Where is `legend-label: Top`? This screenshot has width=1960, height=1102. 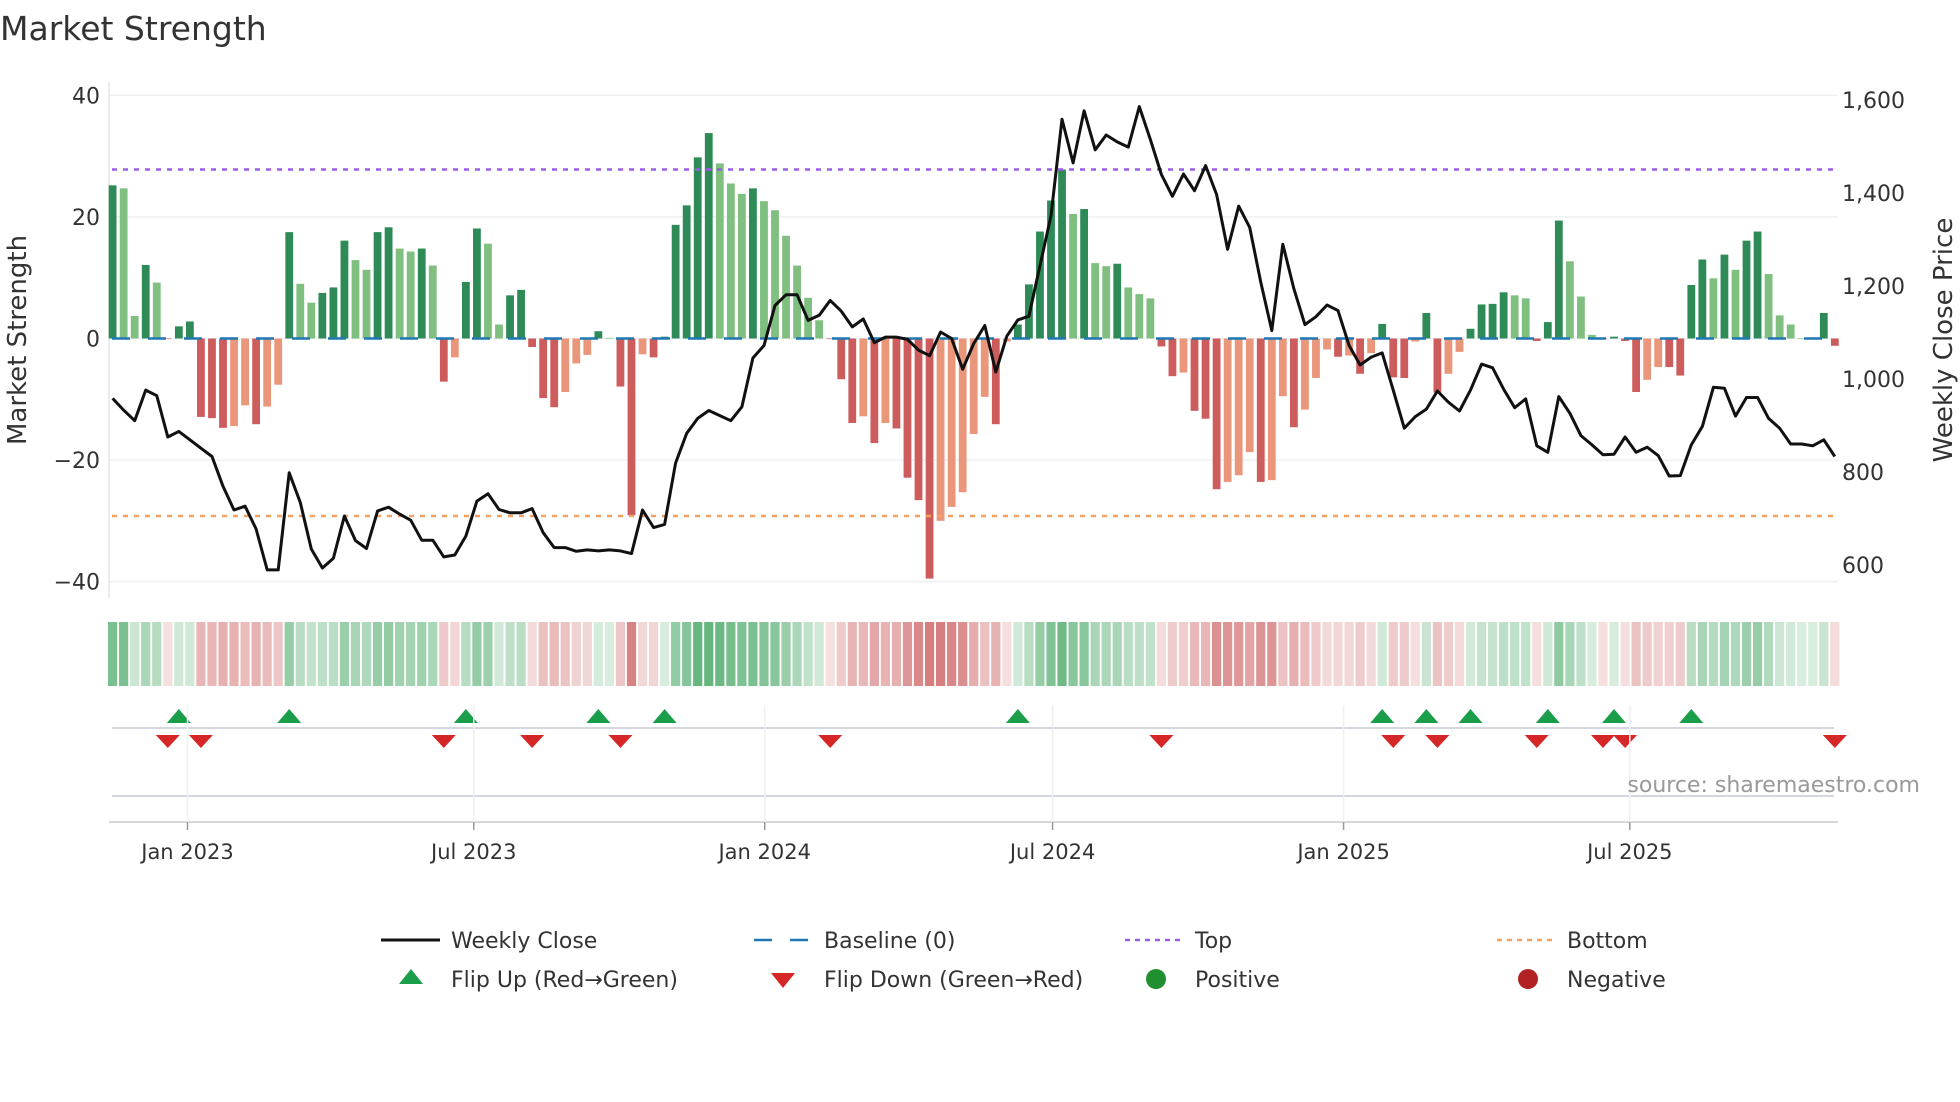
legend-label: Top is located at coordinates (1213, 941).